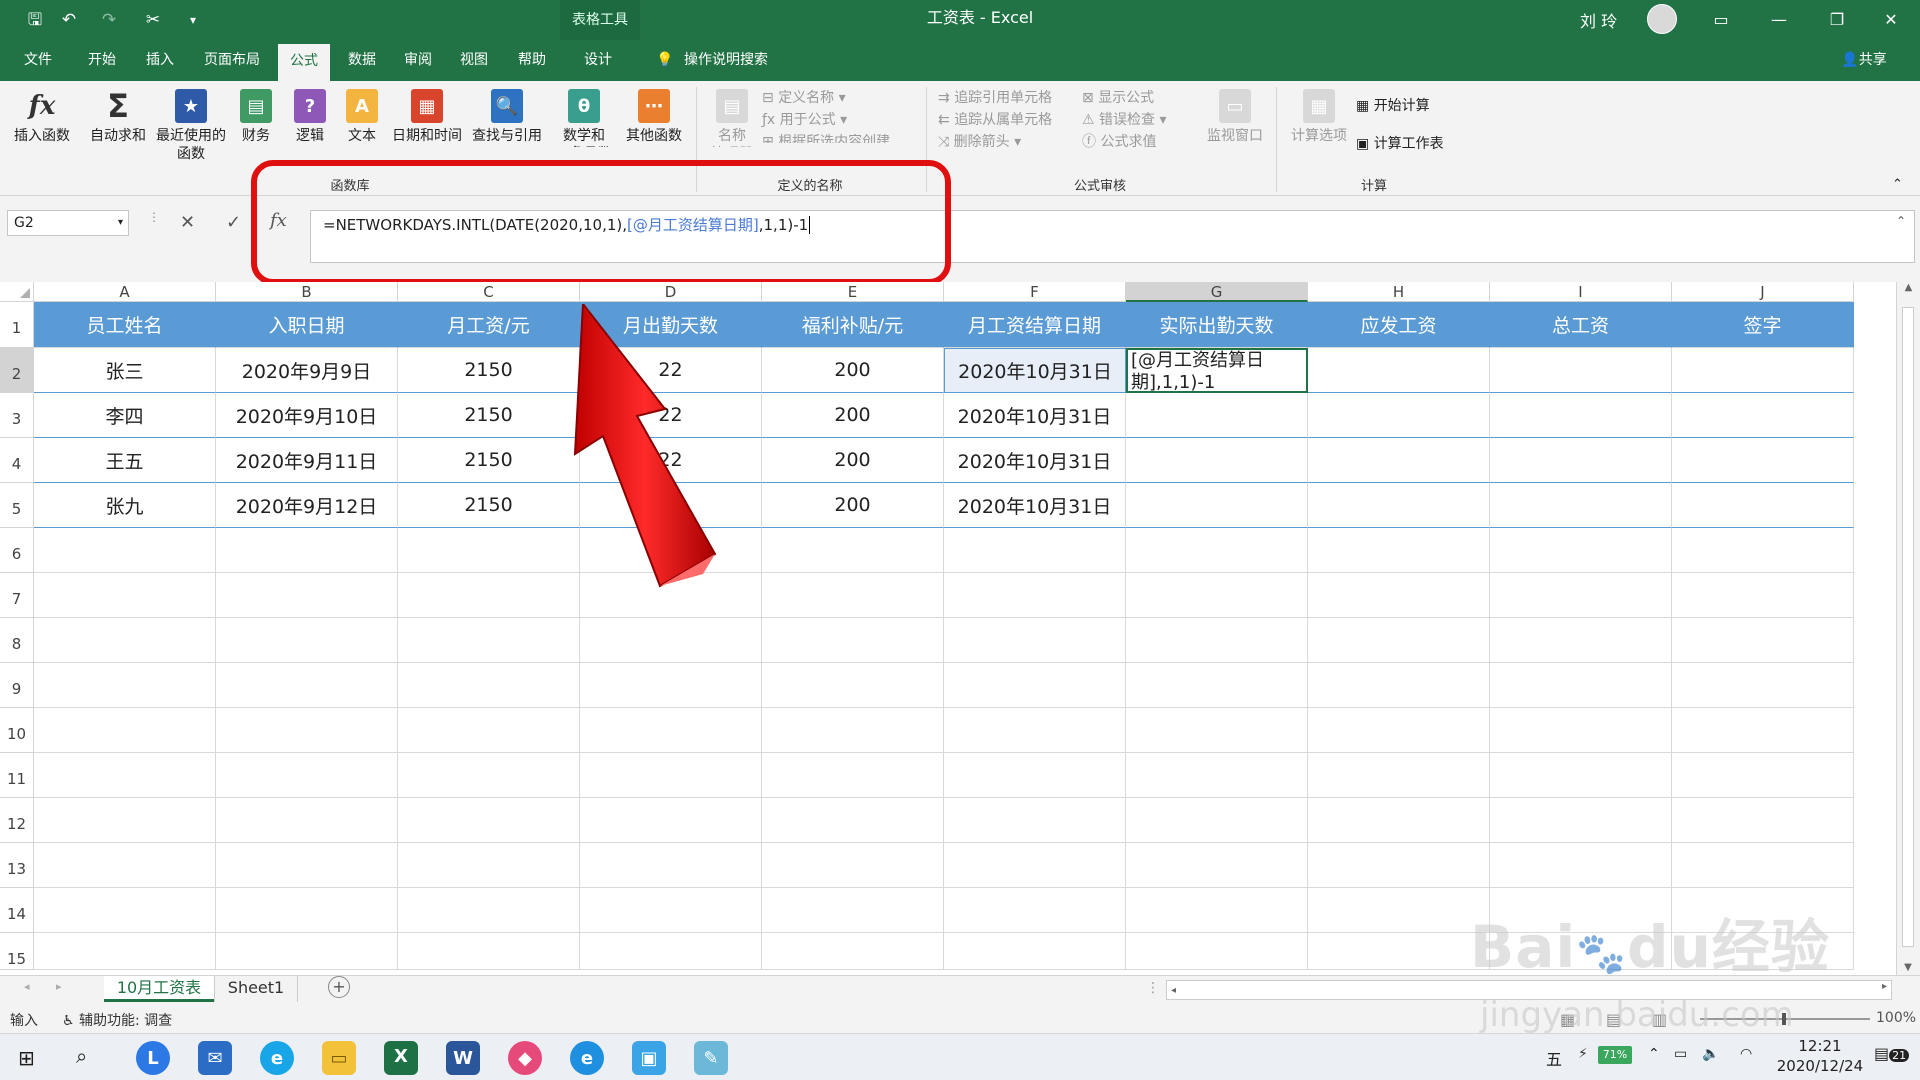 This screenshot has width=1920, height=1080. Describe the element at coordinates (1035, 325) in the screenshot. I see `table-header-cell: 月工资结算日期` at that location.